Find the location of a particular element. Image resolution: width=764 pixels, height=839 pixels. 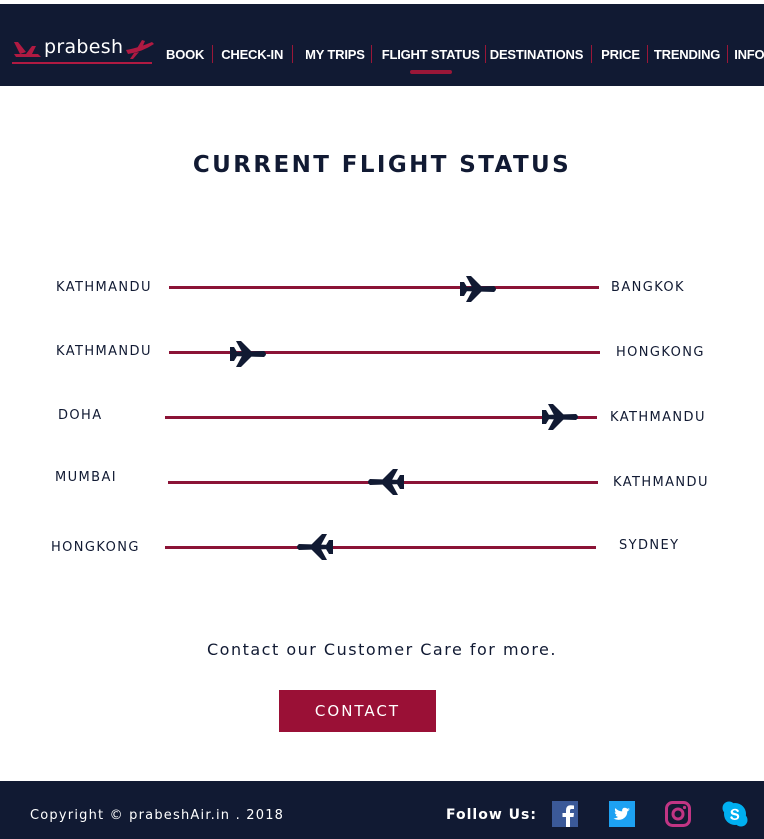

skype-icon is located at coordinates (735, 814).